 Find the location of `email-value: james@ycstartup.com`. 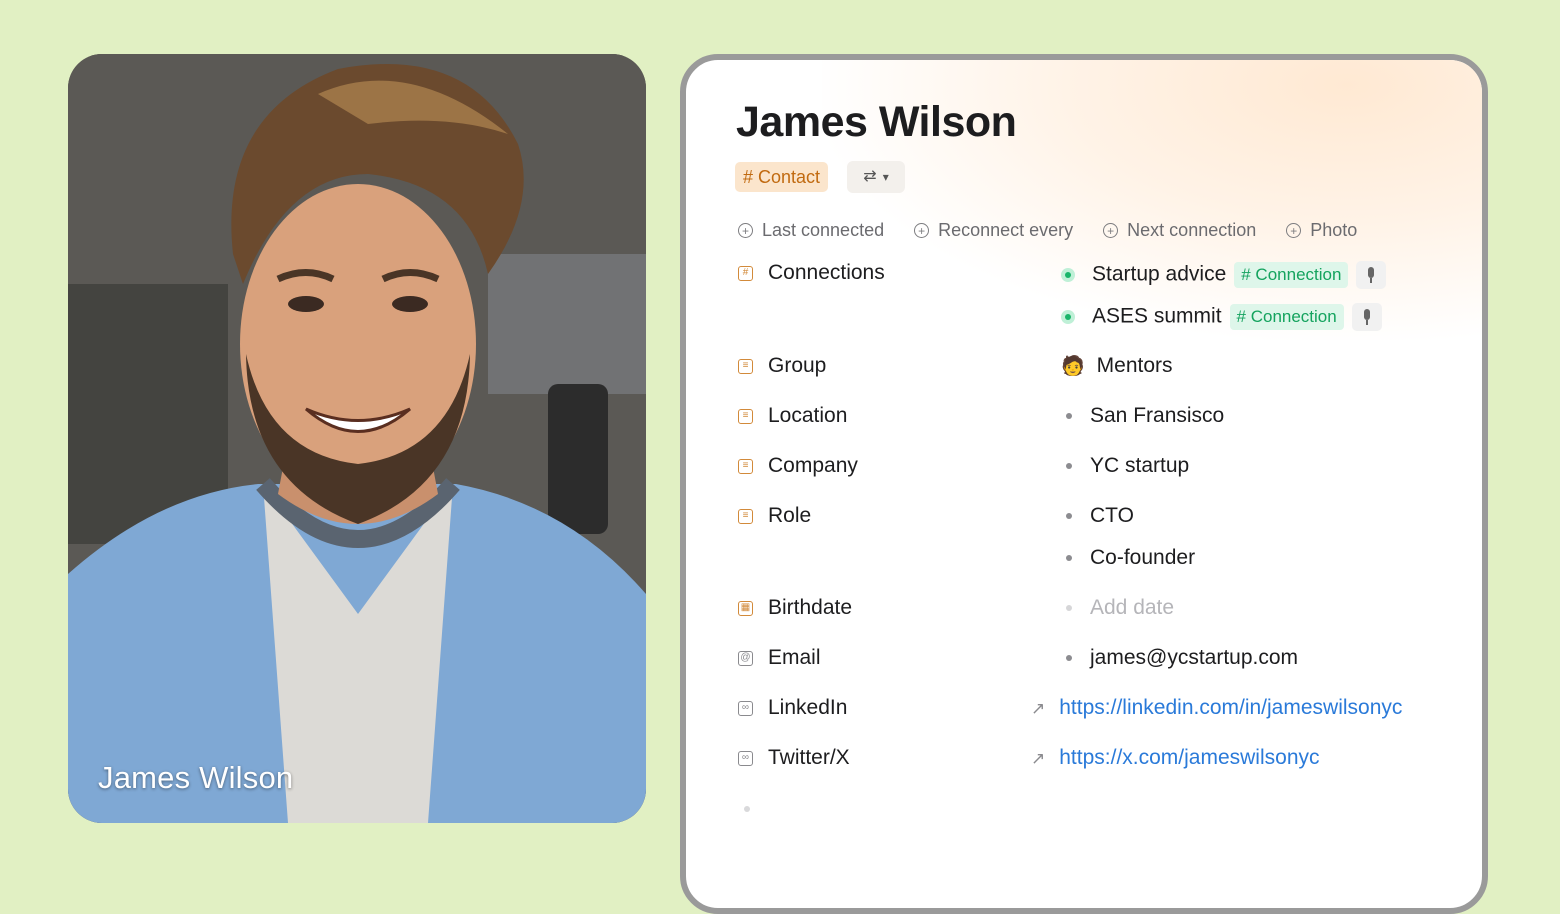

email-value: james@ycstartup.com is located at coordinates (1179, 658).